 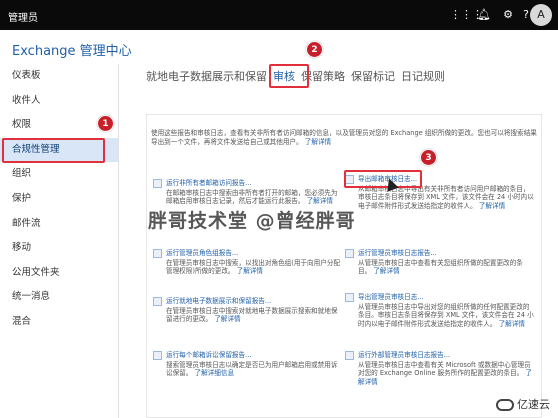 I want to click on corner-logo: 亿速云, so click(x=523, y=404).